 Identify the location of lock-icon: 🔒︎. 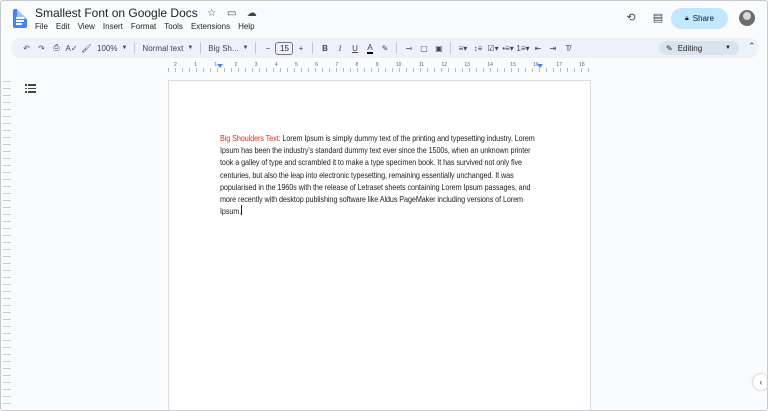
(686, 18).